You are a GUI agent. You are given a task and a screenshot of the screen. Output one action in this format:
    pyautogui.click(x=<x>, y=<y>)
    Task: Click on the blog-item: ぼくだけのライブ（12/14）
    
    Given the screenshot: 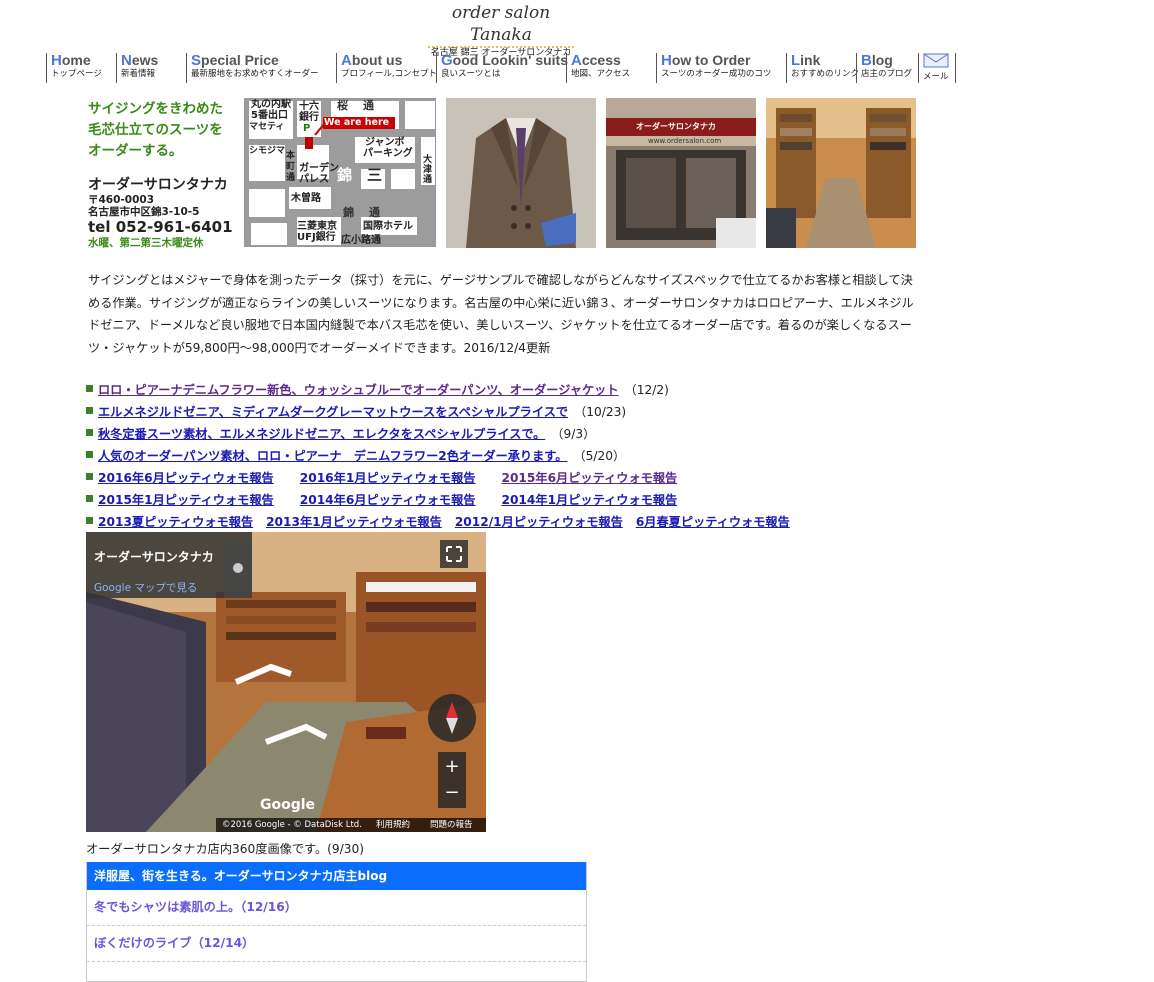 What is the action you would take?
    pyautogui.click(x=336, y=944)
    